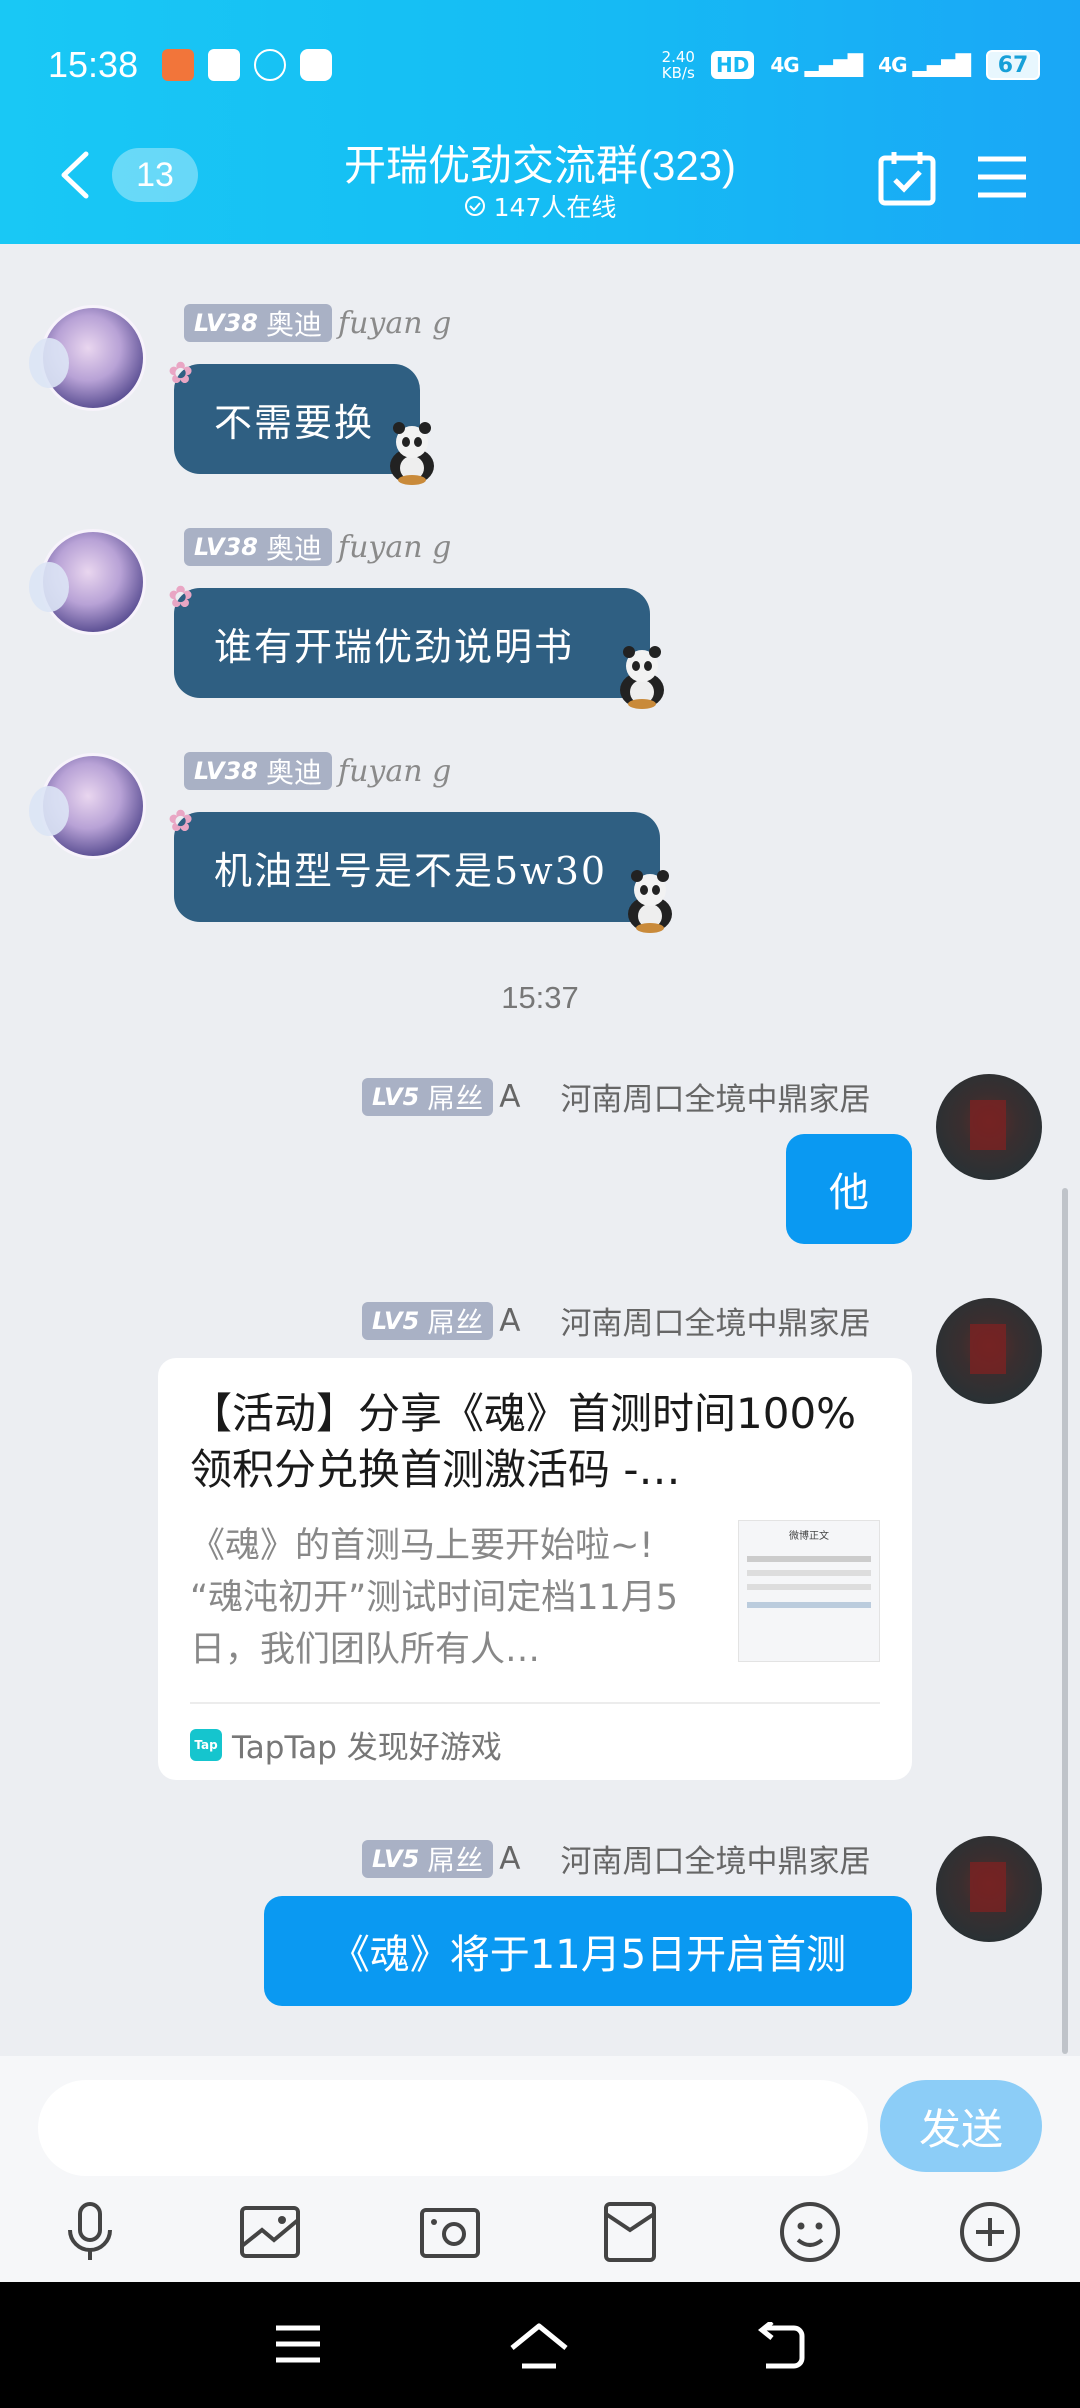  I want to click on message-text: 《魂》将于11月5日开启首测, so click(588, 1955).